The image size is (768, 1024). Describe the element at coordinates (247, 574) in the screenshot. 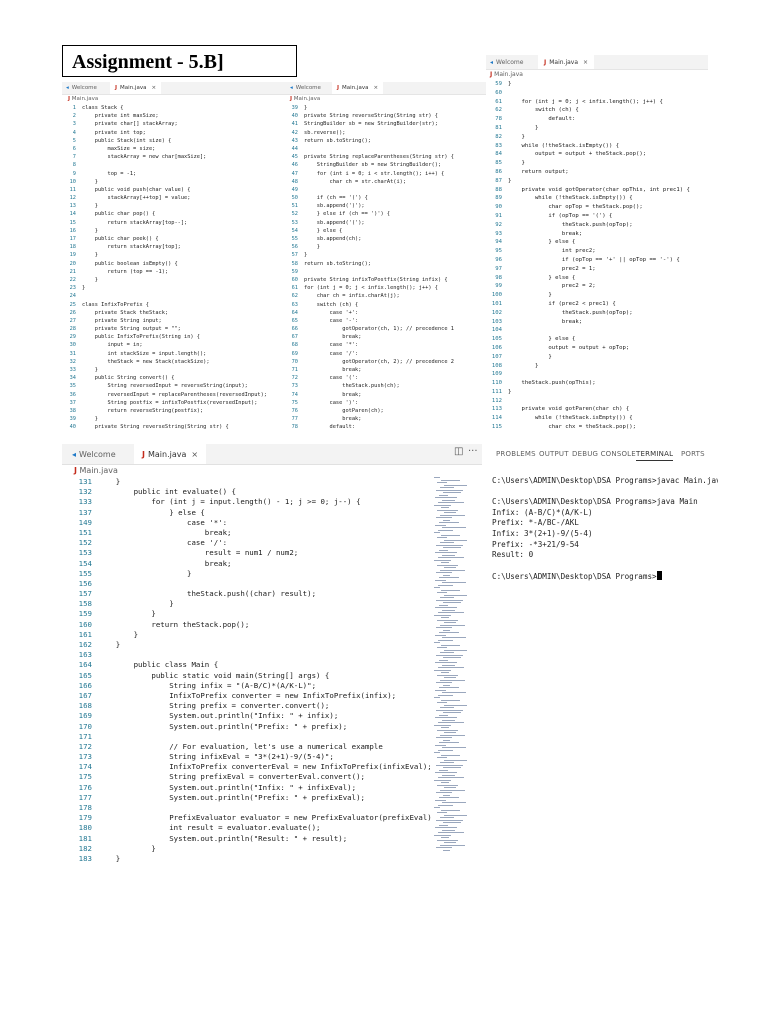

I see `code-line: 155 }` at that location.